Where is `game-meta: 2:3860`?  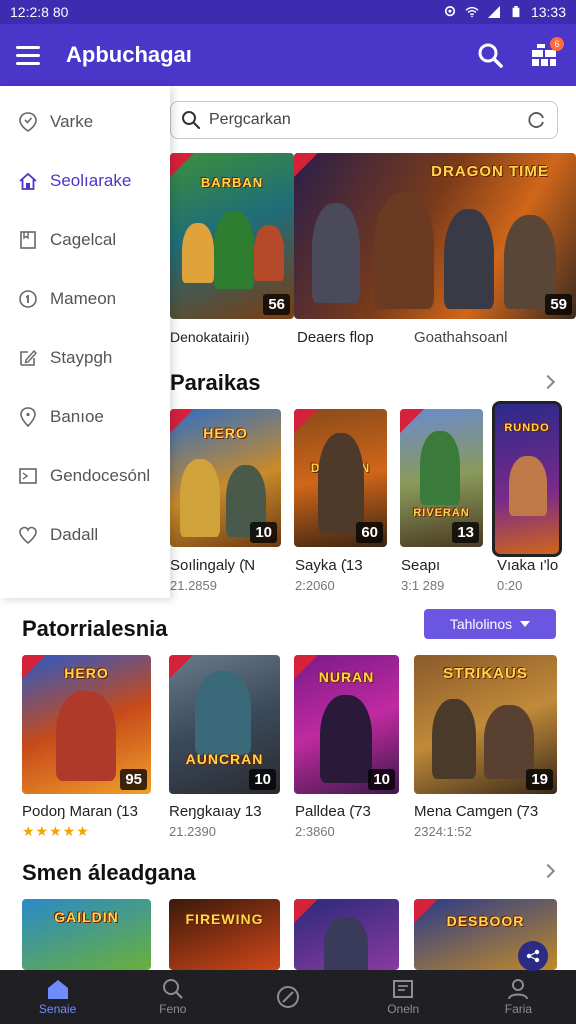
game-meta: 2:3860 is located at coordinates (315, 831).